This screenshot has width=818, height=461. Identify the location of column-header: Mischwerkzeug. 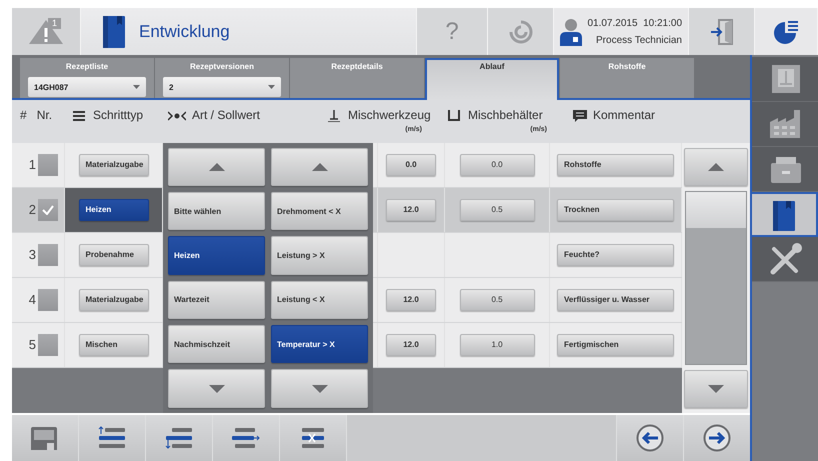
(389, 115).